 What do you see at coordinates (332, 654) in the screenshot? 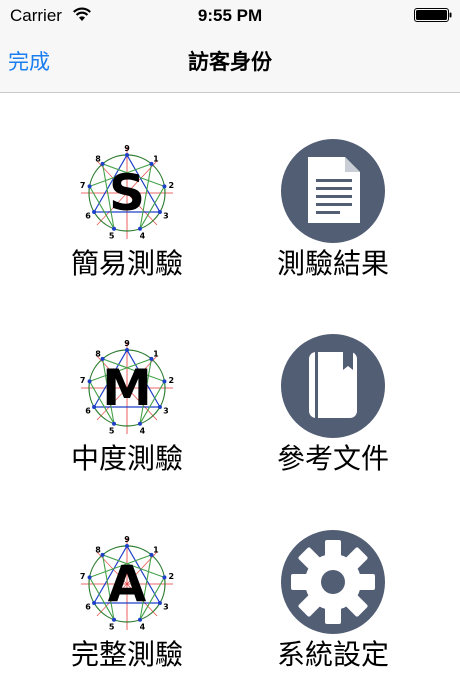
I see `system-settings-label: 系統設定` at bounding box center [332, 654].